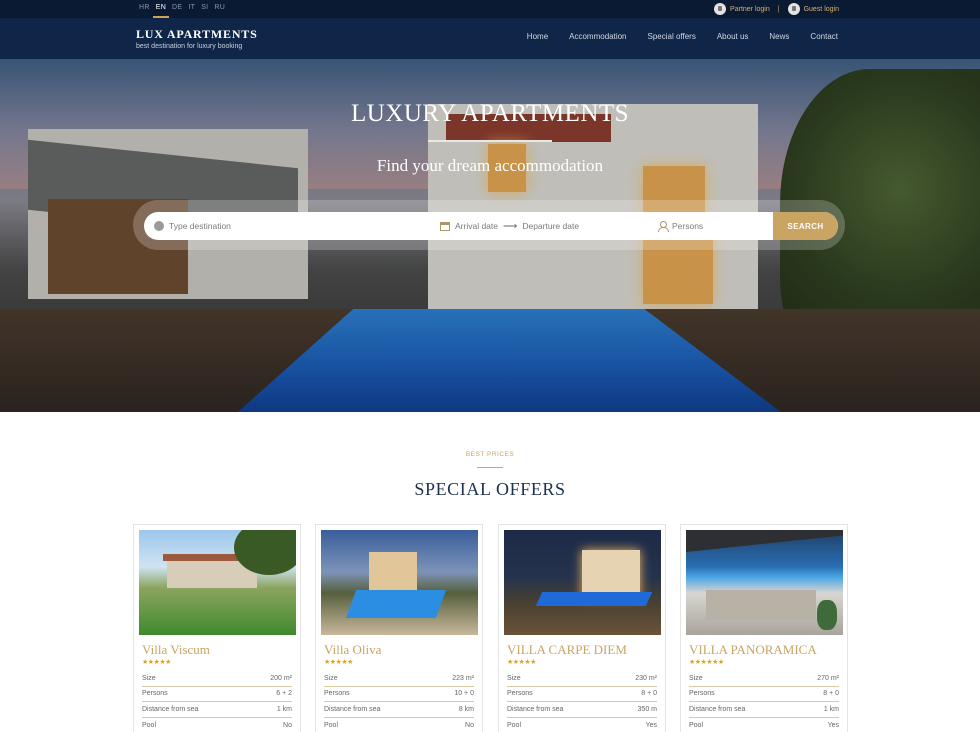 This screenshot has height=732, width=980. I want to click on lang-hr: HR, so click(144, 9).